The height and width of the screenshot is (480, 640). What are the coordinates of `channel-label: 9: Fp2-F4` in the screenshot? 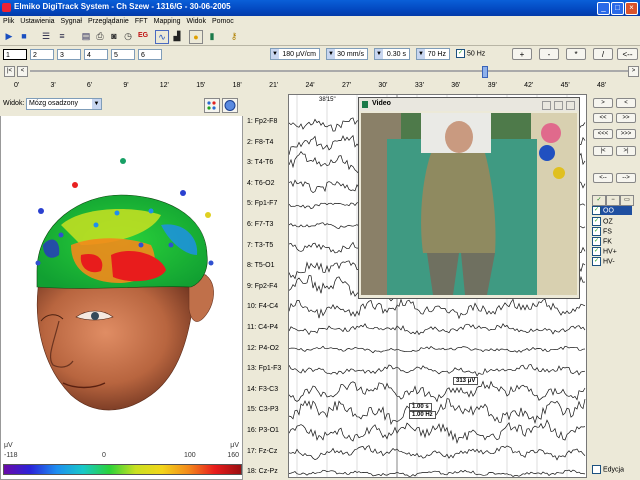 It's located at (262, 286).